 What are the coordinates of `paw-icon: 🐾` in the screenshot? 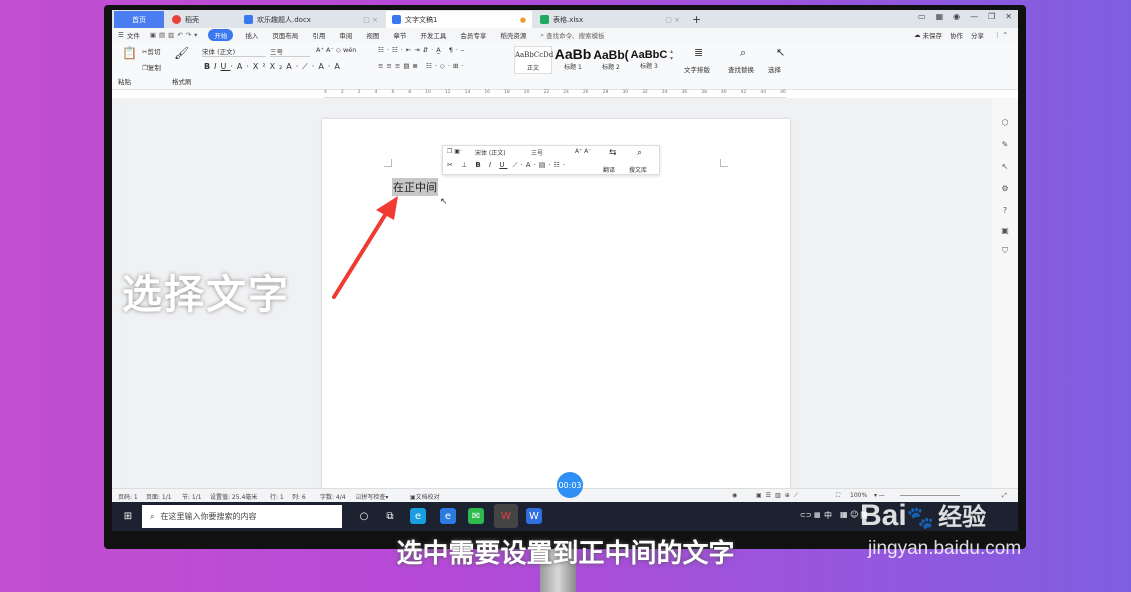 It's located at (920, 518).